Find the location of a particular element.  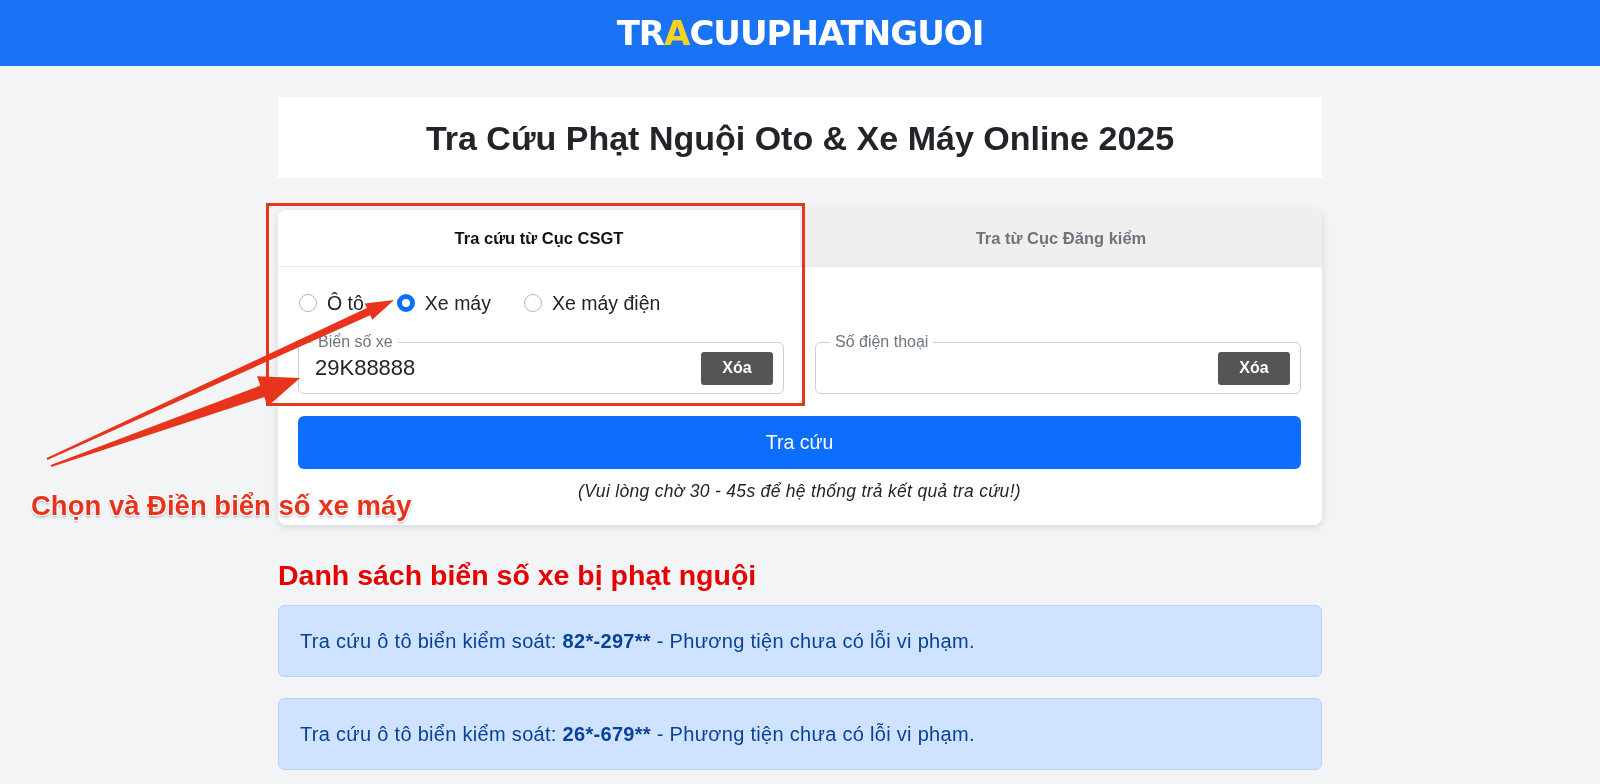

info-alert: Tra cứu ô tô biển kiểm soát: 26*-679** - Phương tiện chưa có lỗi vi phạm. is located at coordinates (800, 734).